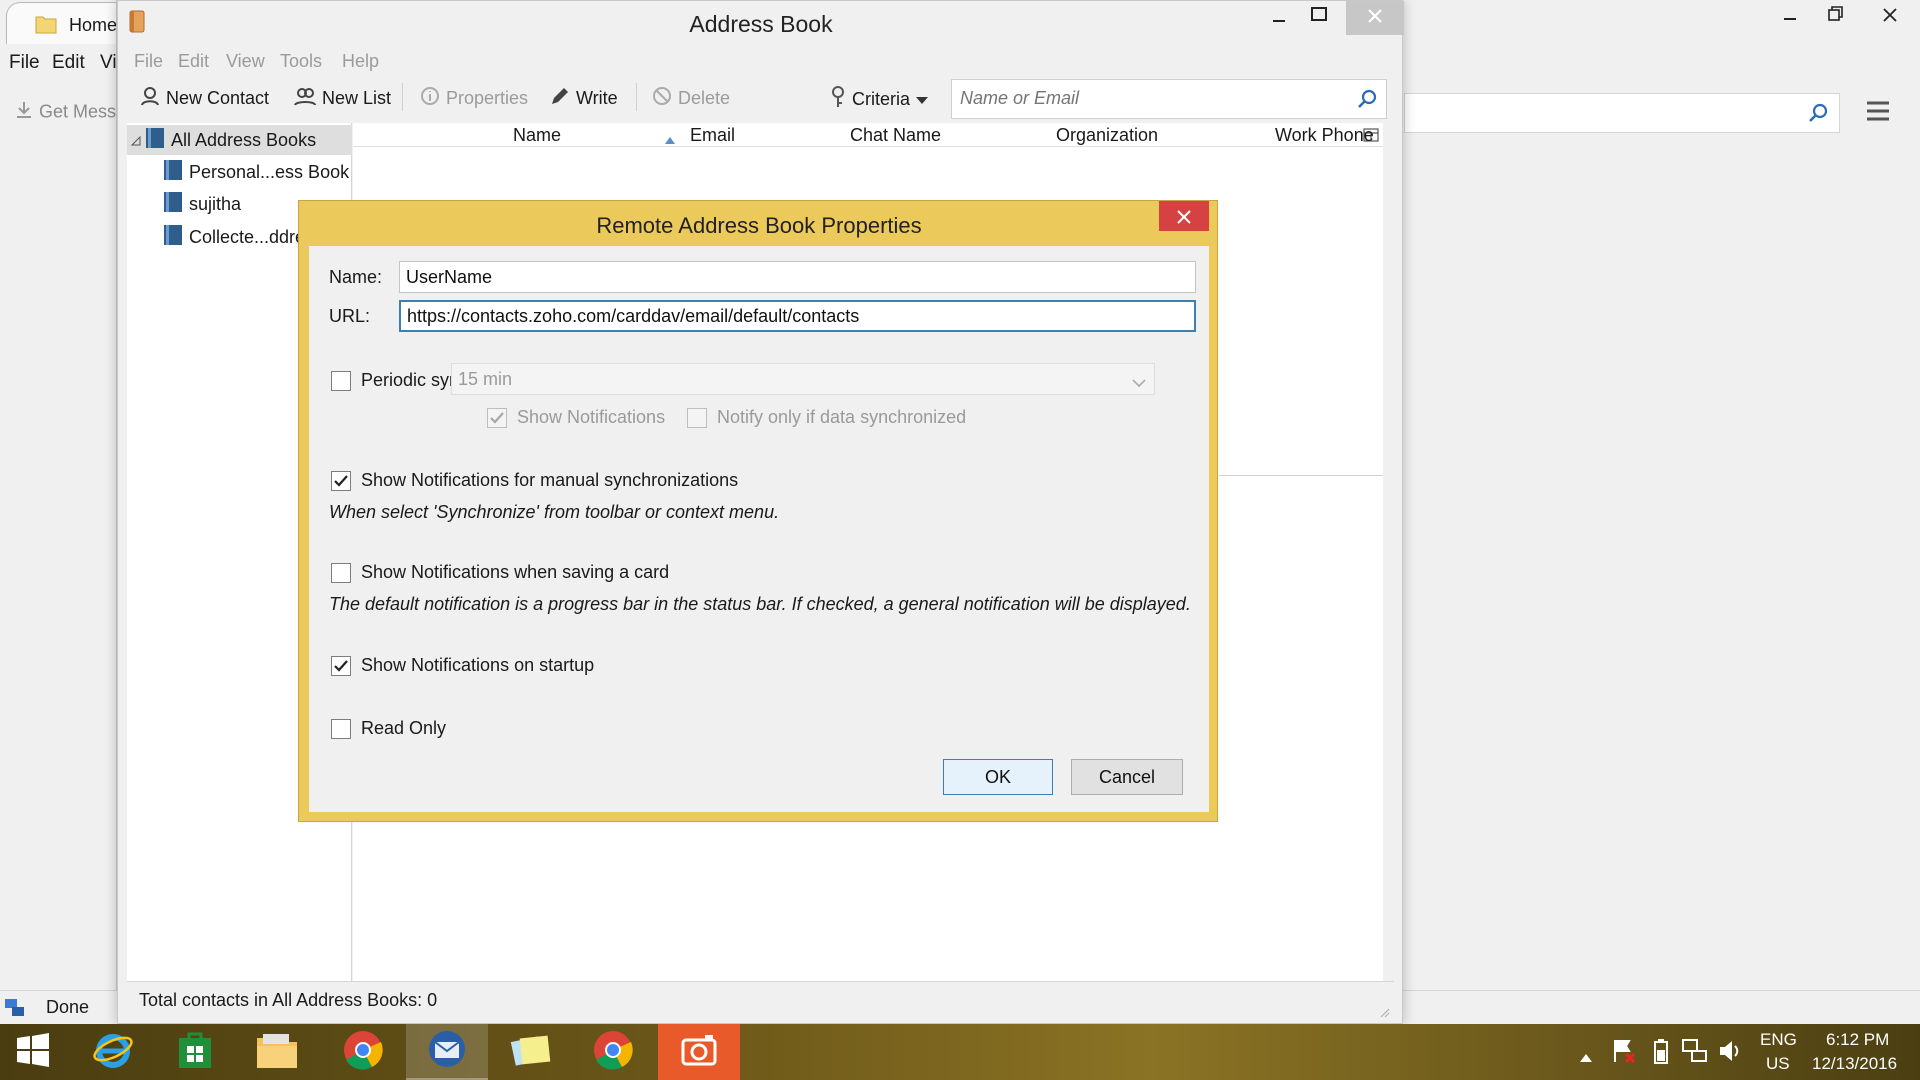 This screenshot has height=1080, width=1920. I want to click on column-header-name: Name, so click(537, 135).